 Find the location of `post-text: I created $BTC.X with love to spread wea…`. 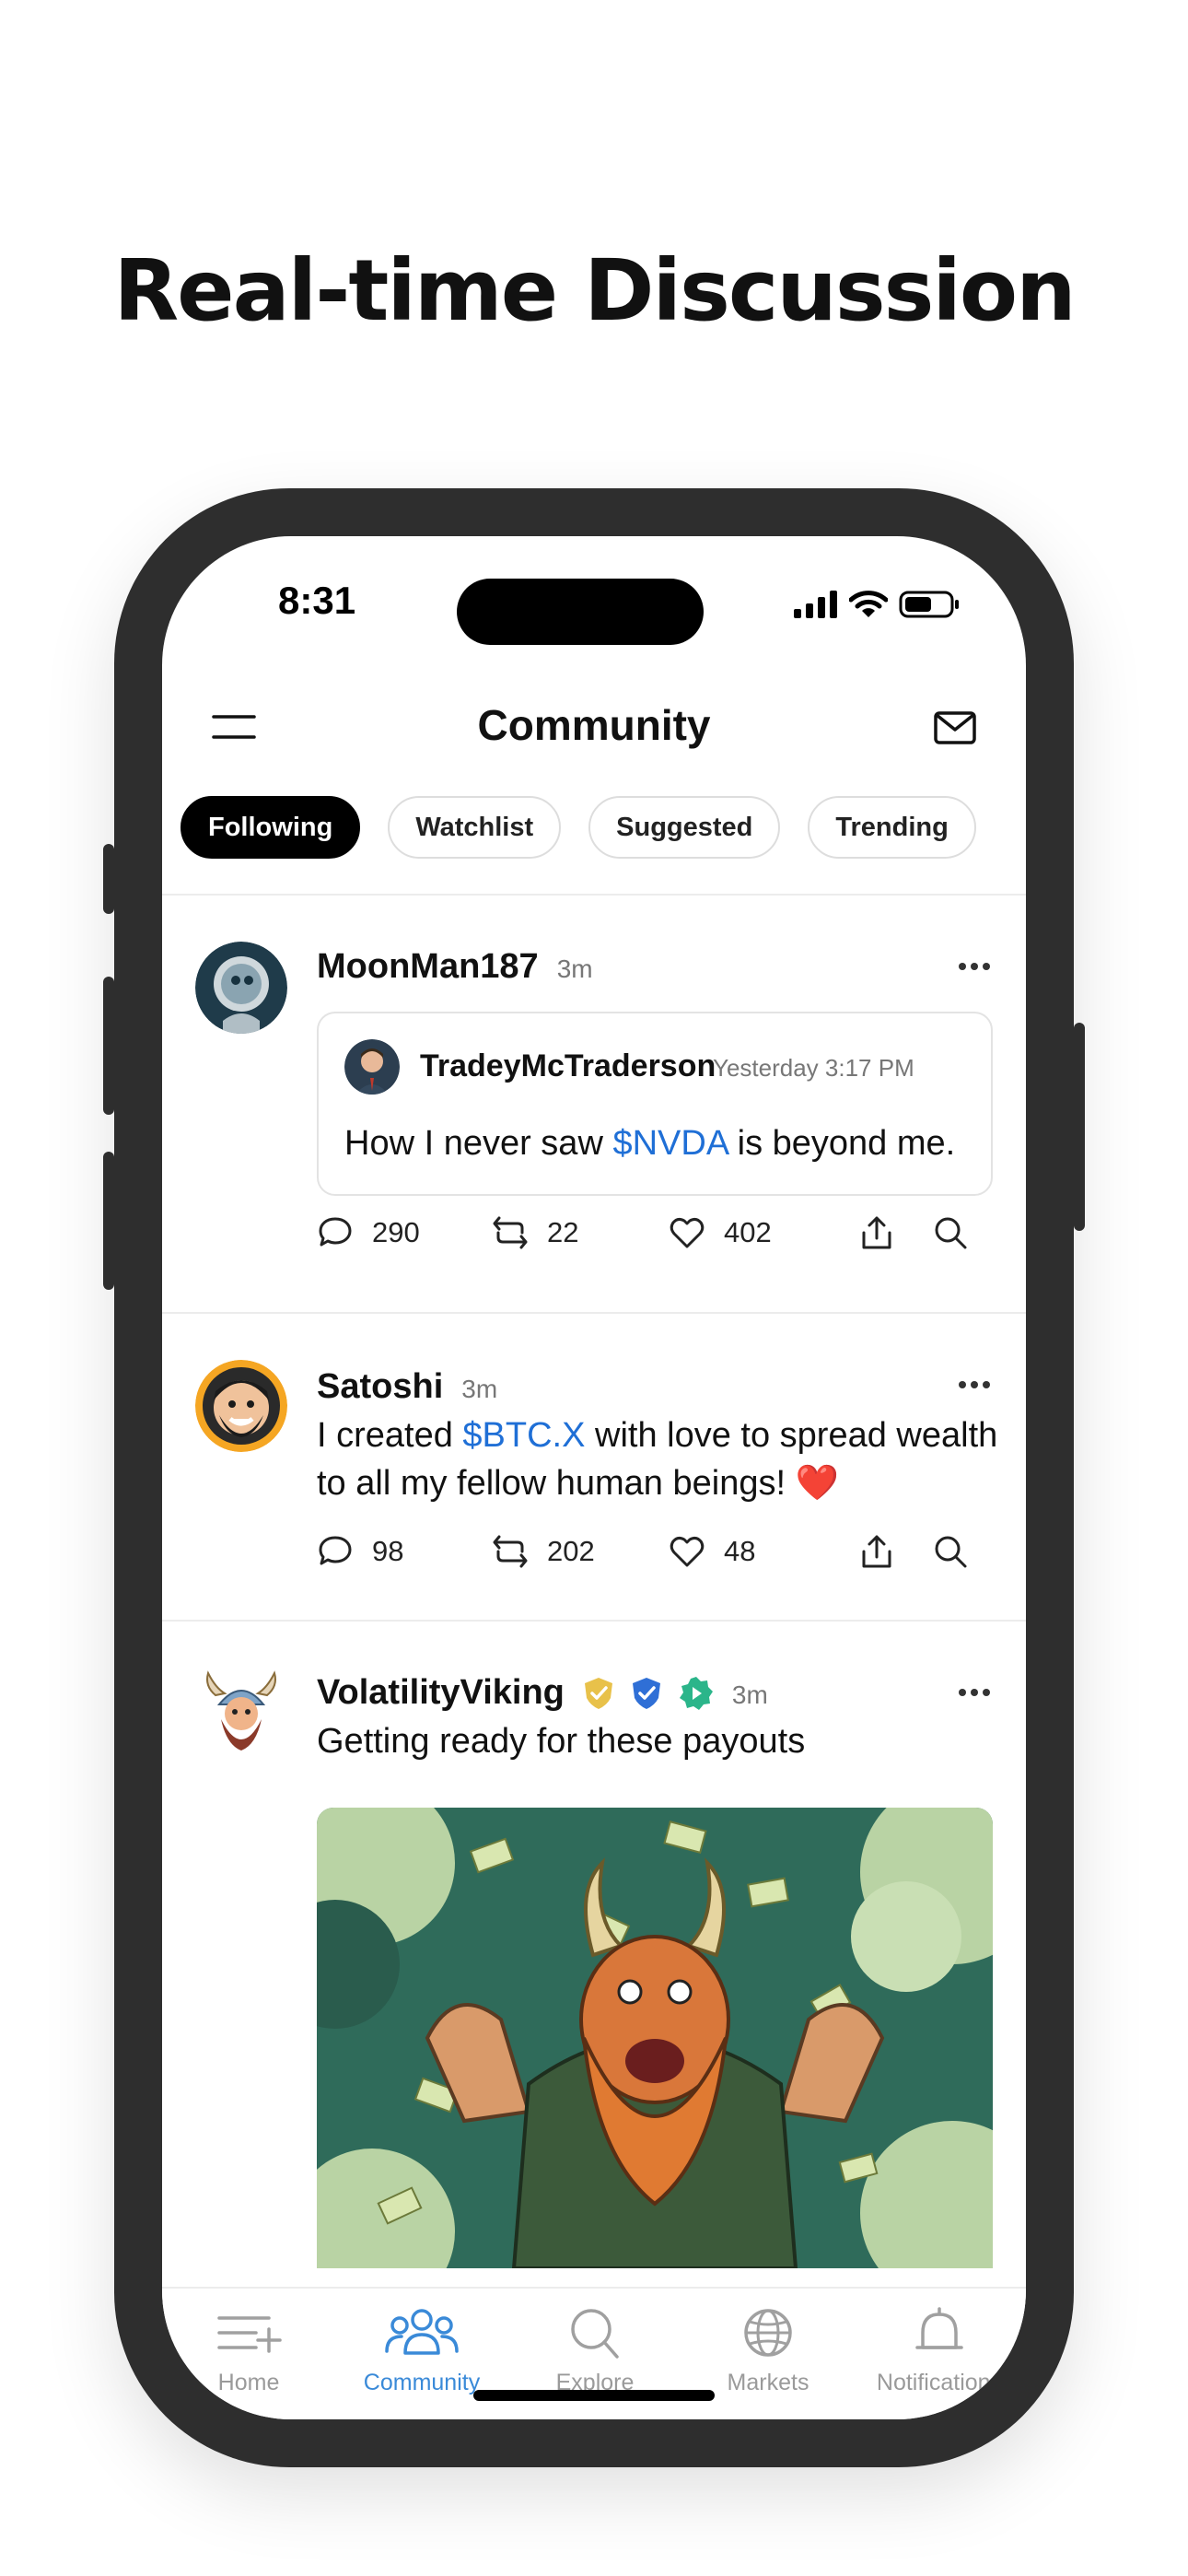

post-text: I created $BTC.X with love to spread wea… is located at coordinates (657, 1459).